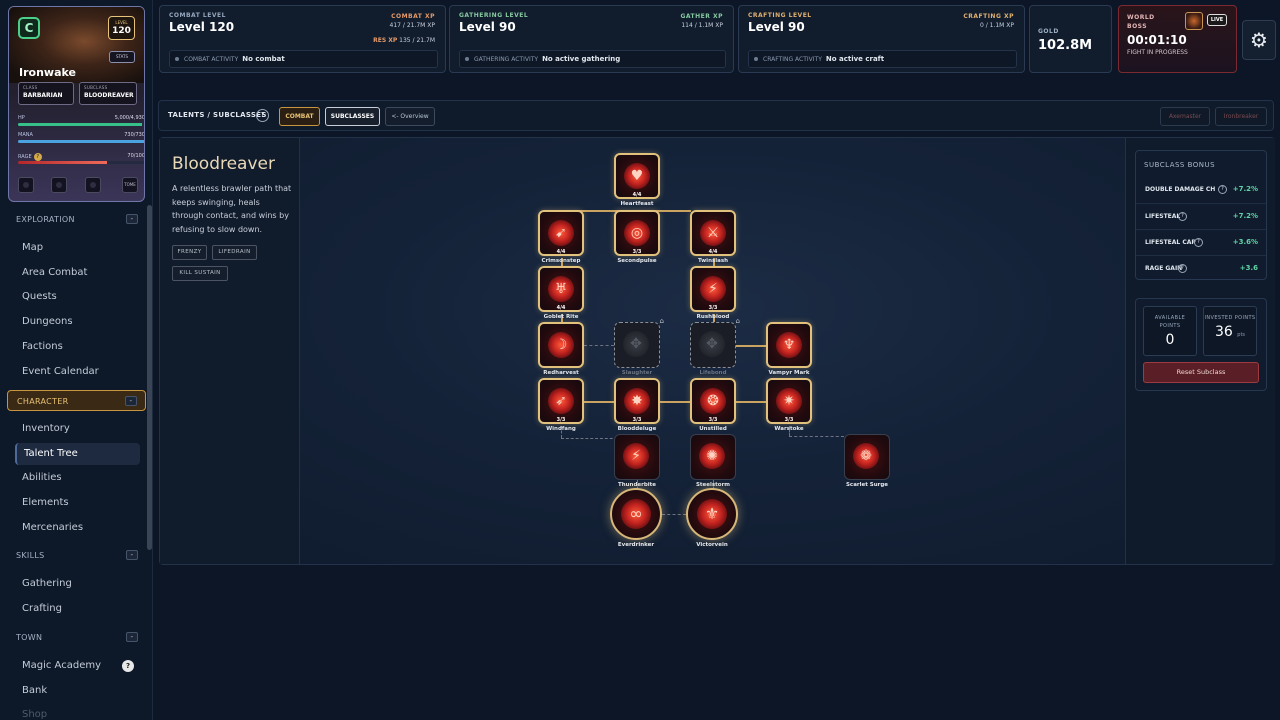 This screenshot has width=1280, height=720. What do you see at coordinates (25, 135) in the screenshot?
I see `mana-label: MANA` at bounding box center [25, 135].